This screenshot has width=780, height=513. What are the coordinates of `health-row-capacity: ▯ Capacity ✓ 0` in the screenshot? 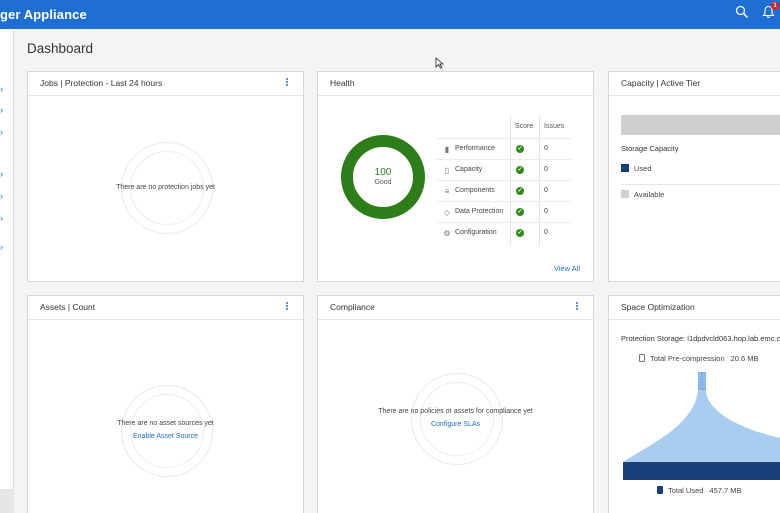 It's located at (504, 169).